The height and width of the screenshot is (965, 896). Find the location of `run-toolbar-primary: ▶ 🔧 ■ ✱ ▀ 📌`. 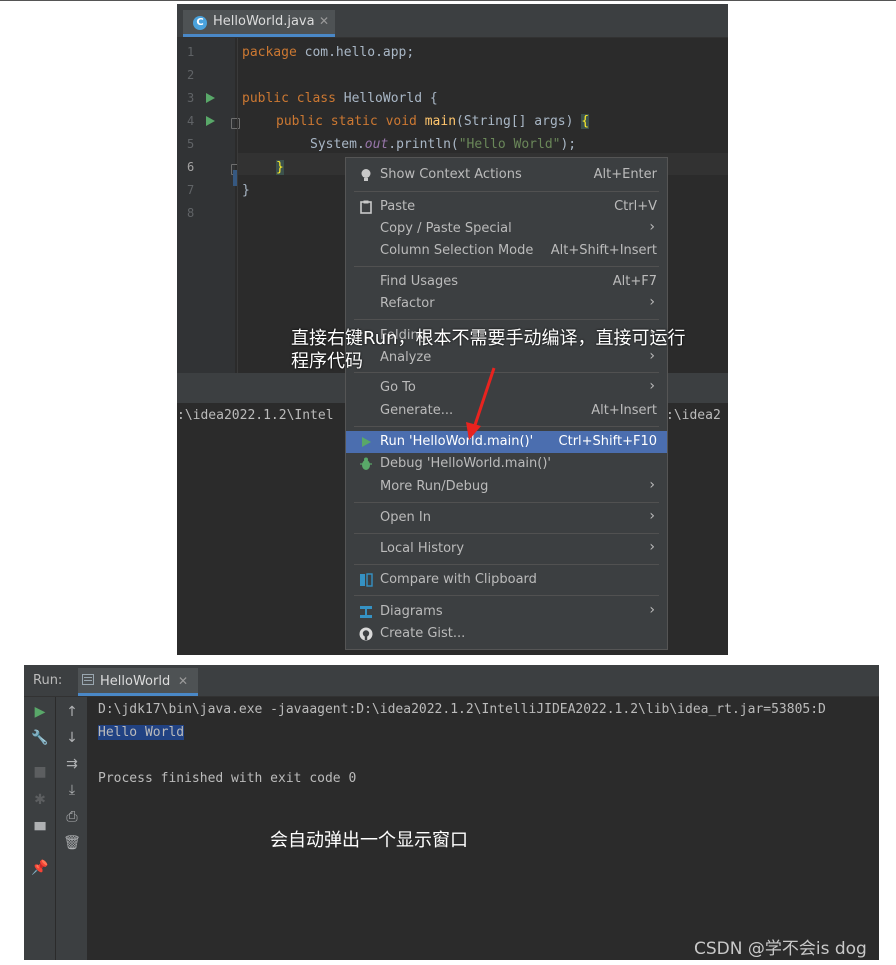

run-toolbar-primary: ▶ 🔧 ■ ✱ ▀ 📌 is located at coordinates (39, 828).